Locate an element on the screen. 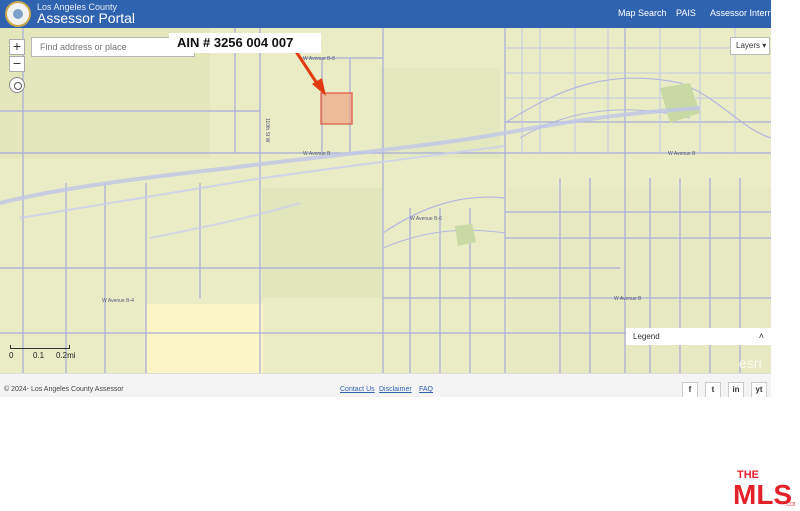 Image resolution: width=800 pixels, height=511 pixels. esri-logo: esri is located at coordinates (750, 363).